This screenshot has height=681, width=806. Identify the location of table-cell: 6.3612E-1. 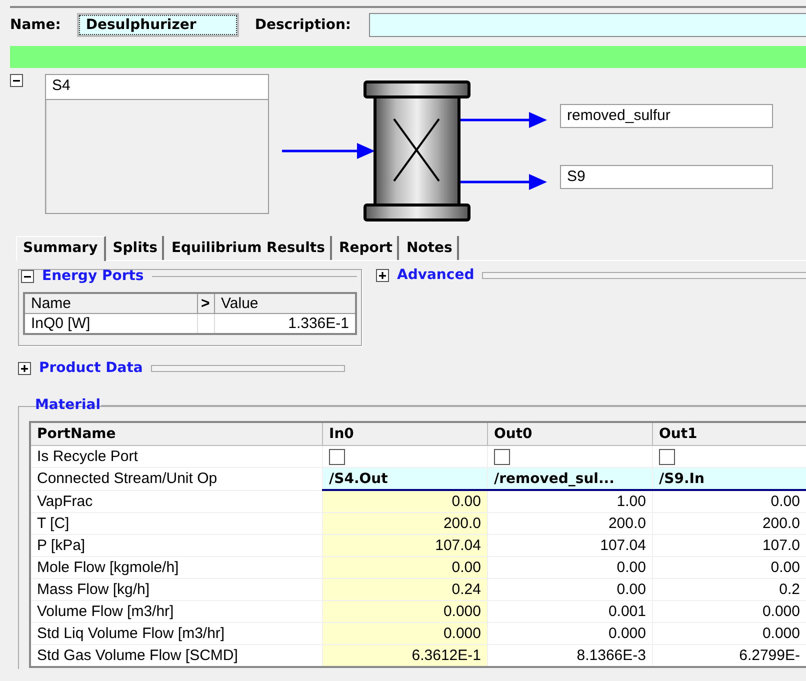
(405, 655).